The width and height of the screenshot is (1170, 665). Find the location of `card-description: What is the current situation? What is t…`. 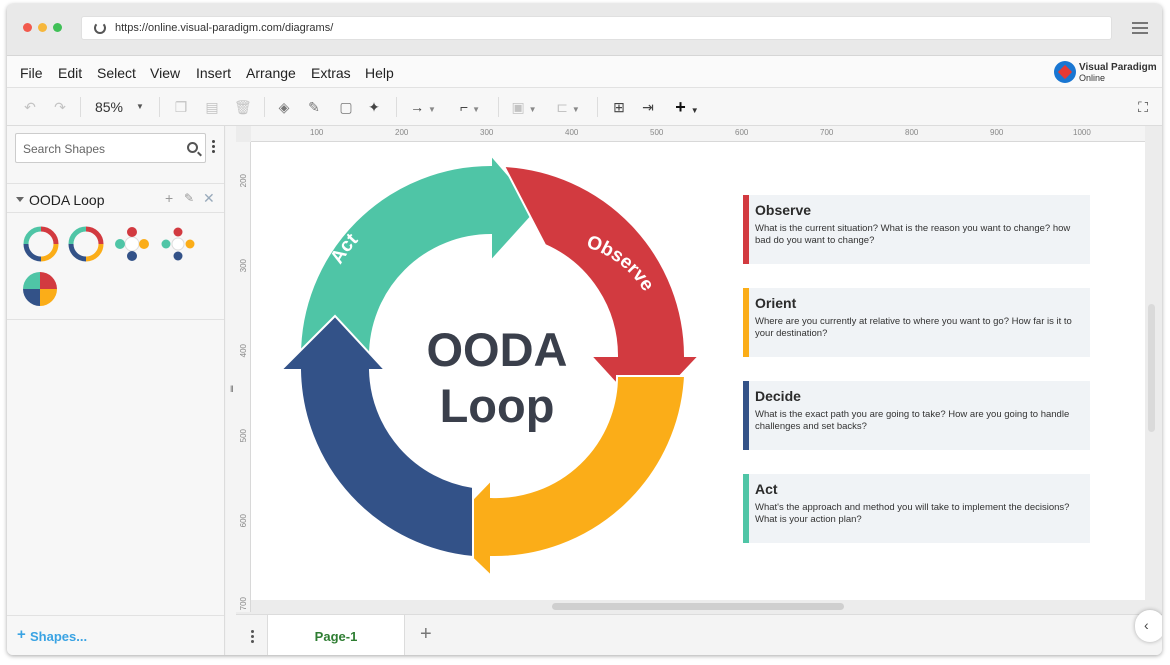

card-description: What is the current situation? What is t… is located at coordinates (913, 234).